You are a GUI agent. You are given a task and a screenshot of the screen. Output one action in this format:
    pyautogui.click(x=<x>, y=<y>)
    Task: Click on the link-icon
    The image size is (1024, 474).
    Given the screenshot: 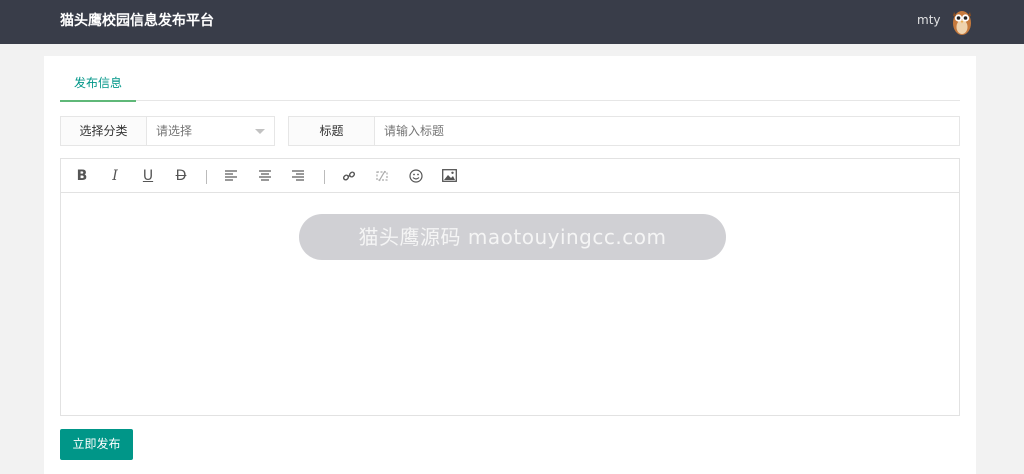 What is the action you would take?
    pyautogui.click(x=349, y=176)
    